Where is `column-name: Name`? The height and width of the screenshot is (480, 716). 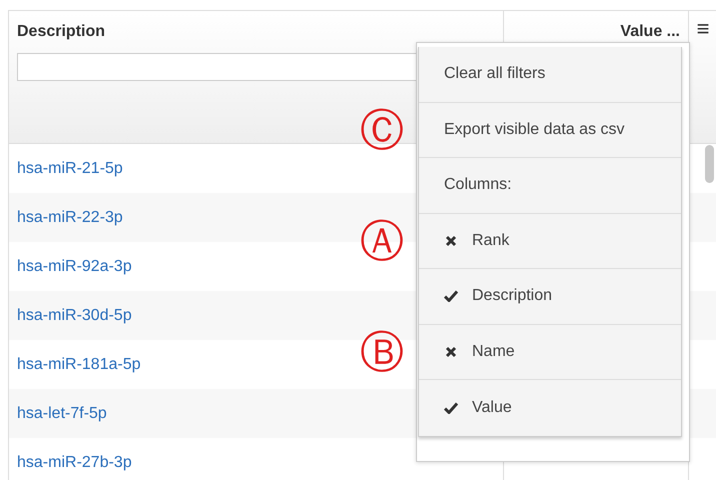 column-name: Name is located at coordinates (493, 351).